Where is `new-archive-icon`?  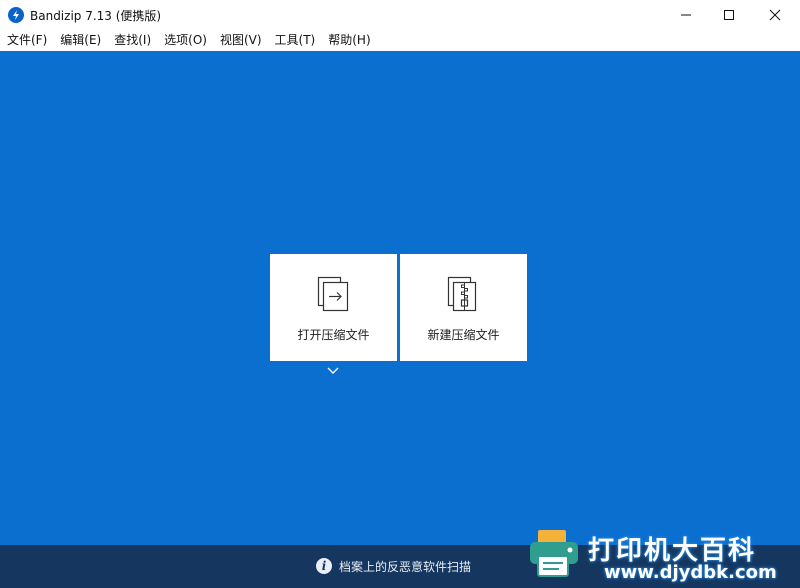
new-archive-icon is located at coordinates (461, 294).